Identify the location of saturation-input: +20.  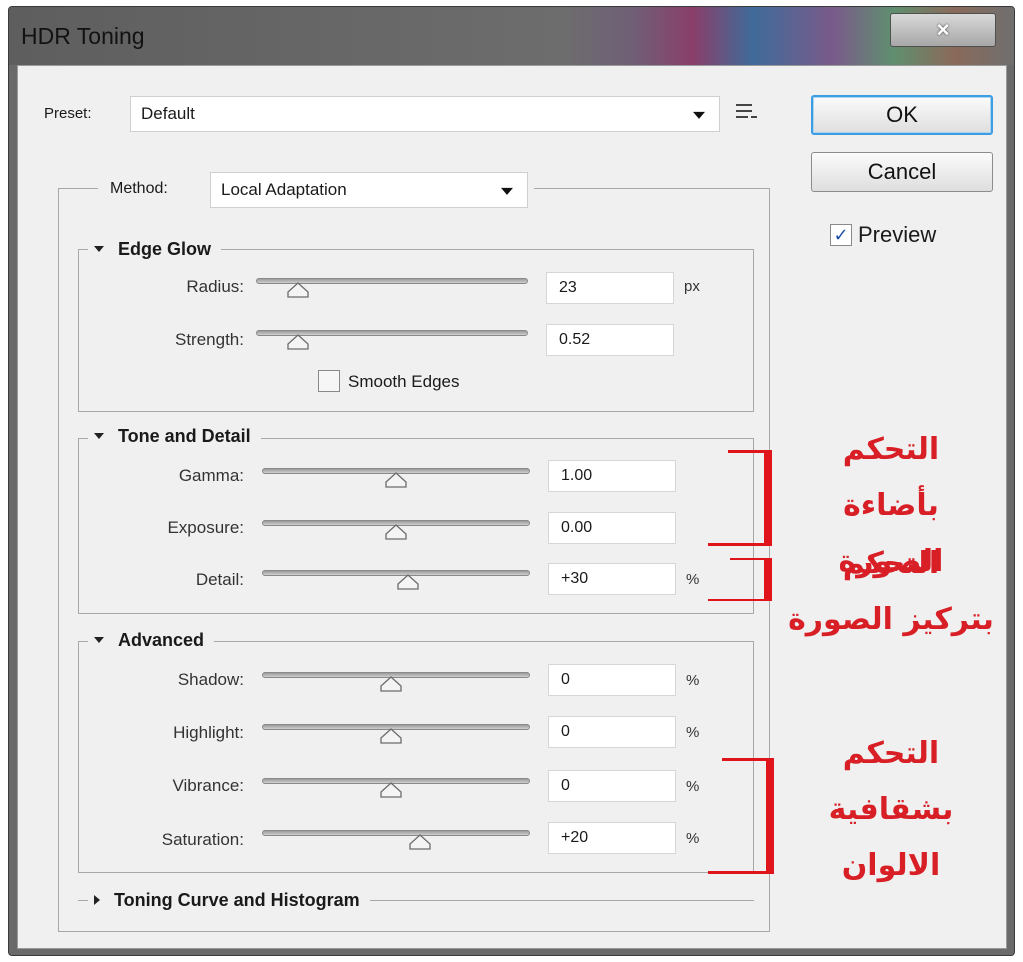
(612, 838).